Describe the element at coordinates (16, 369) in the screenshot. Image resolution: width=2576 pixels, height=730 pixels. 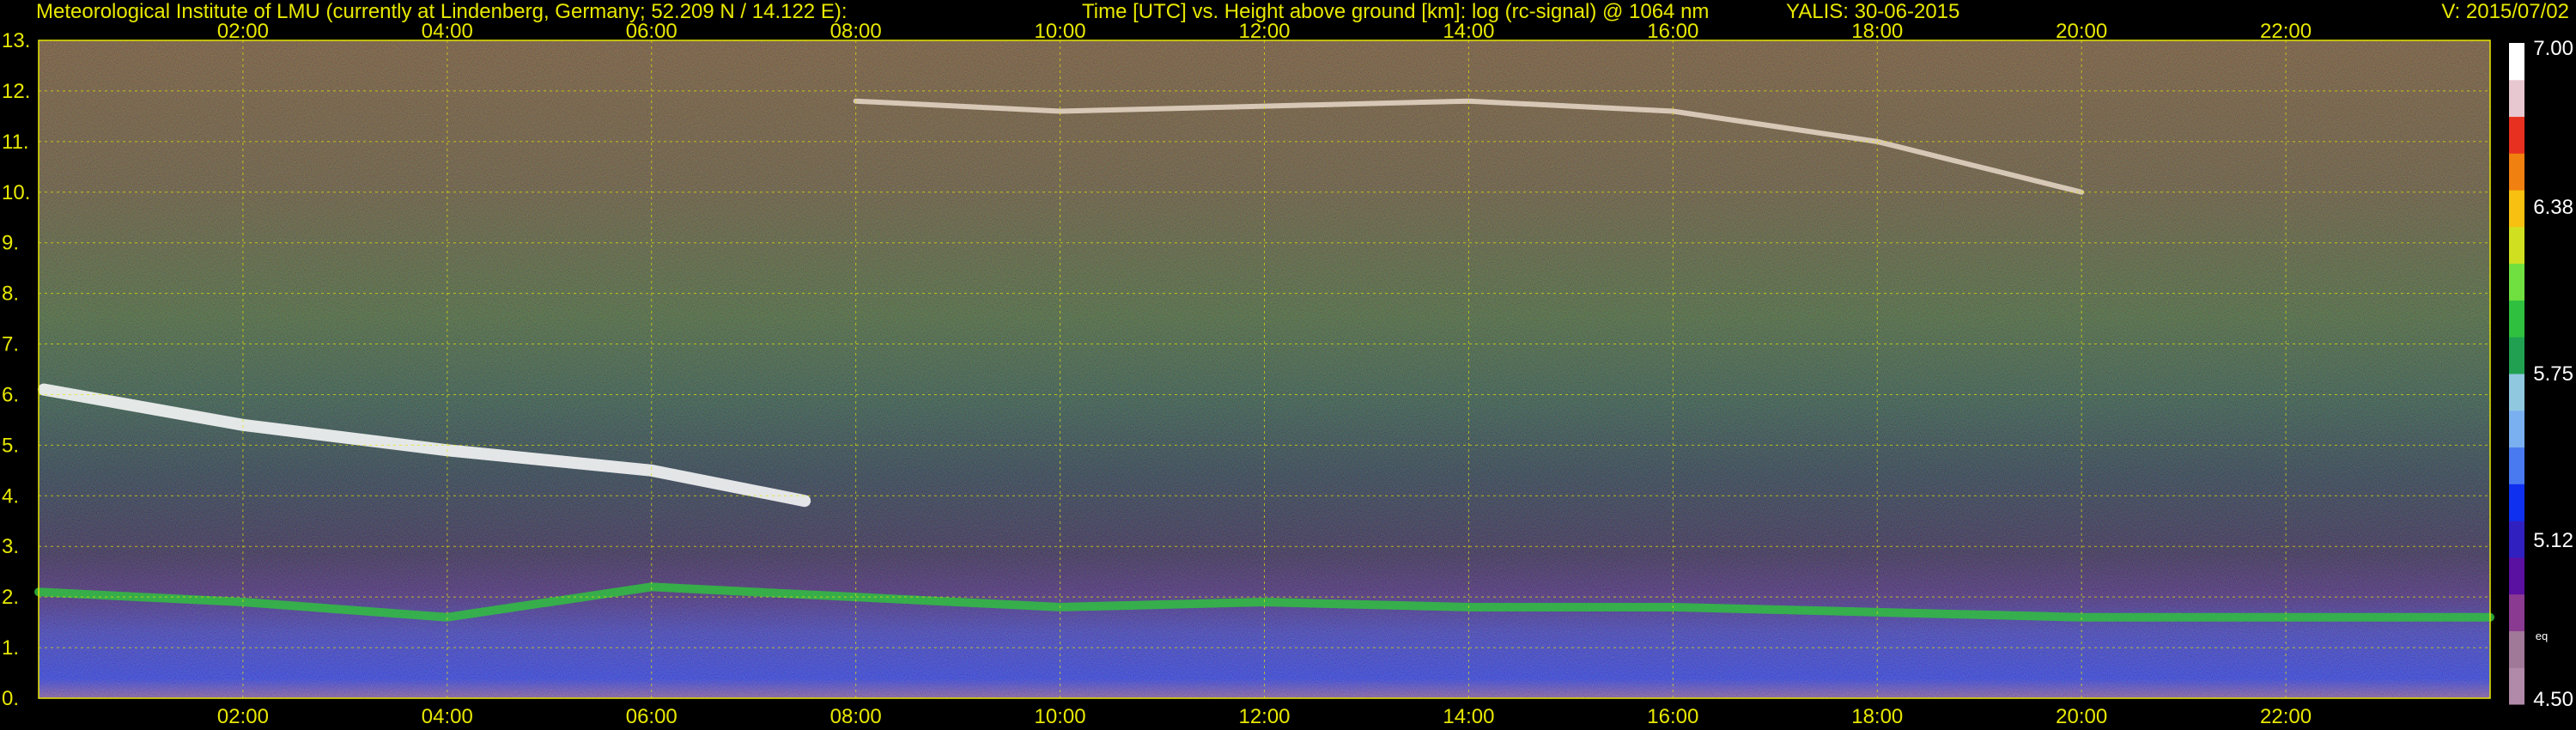
I see `y-ticks: 0. 1. 2. 3. 4. 5. 6. 7. 8. 9. 10. 11. 12. 13.` at that location.